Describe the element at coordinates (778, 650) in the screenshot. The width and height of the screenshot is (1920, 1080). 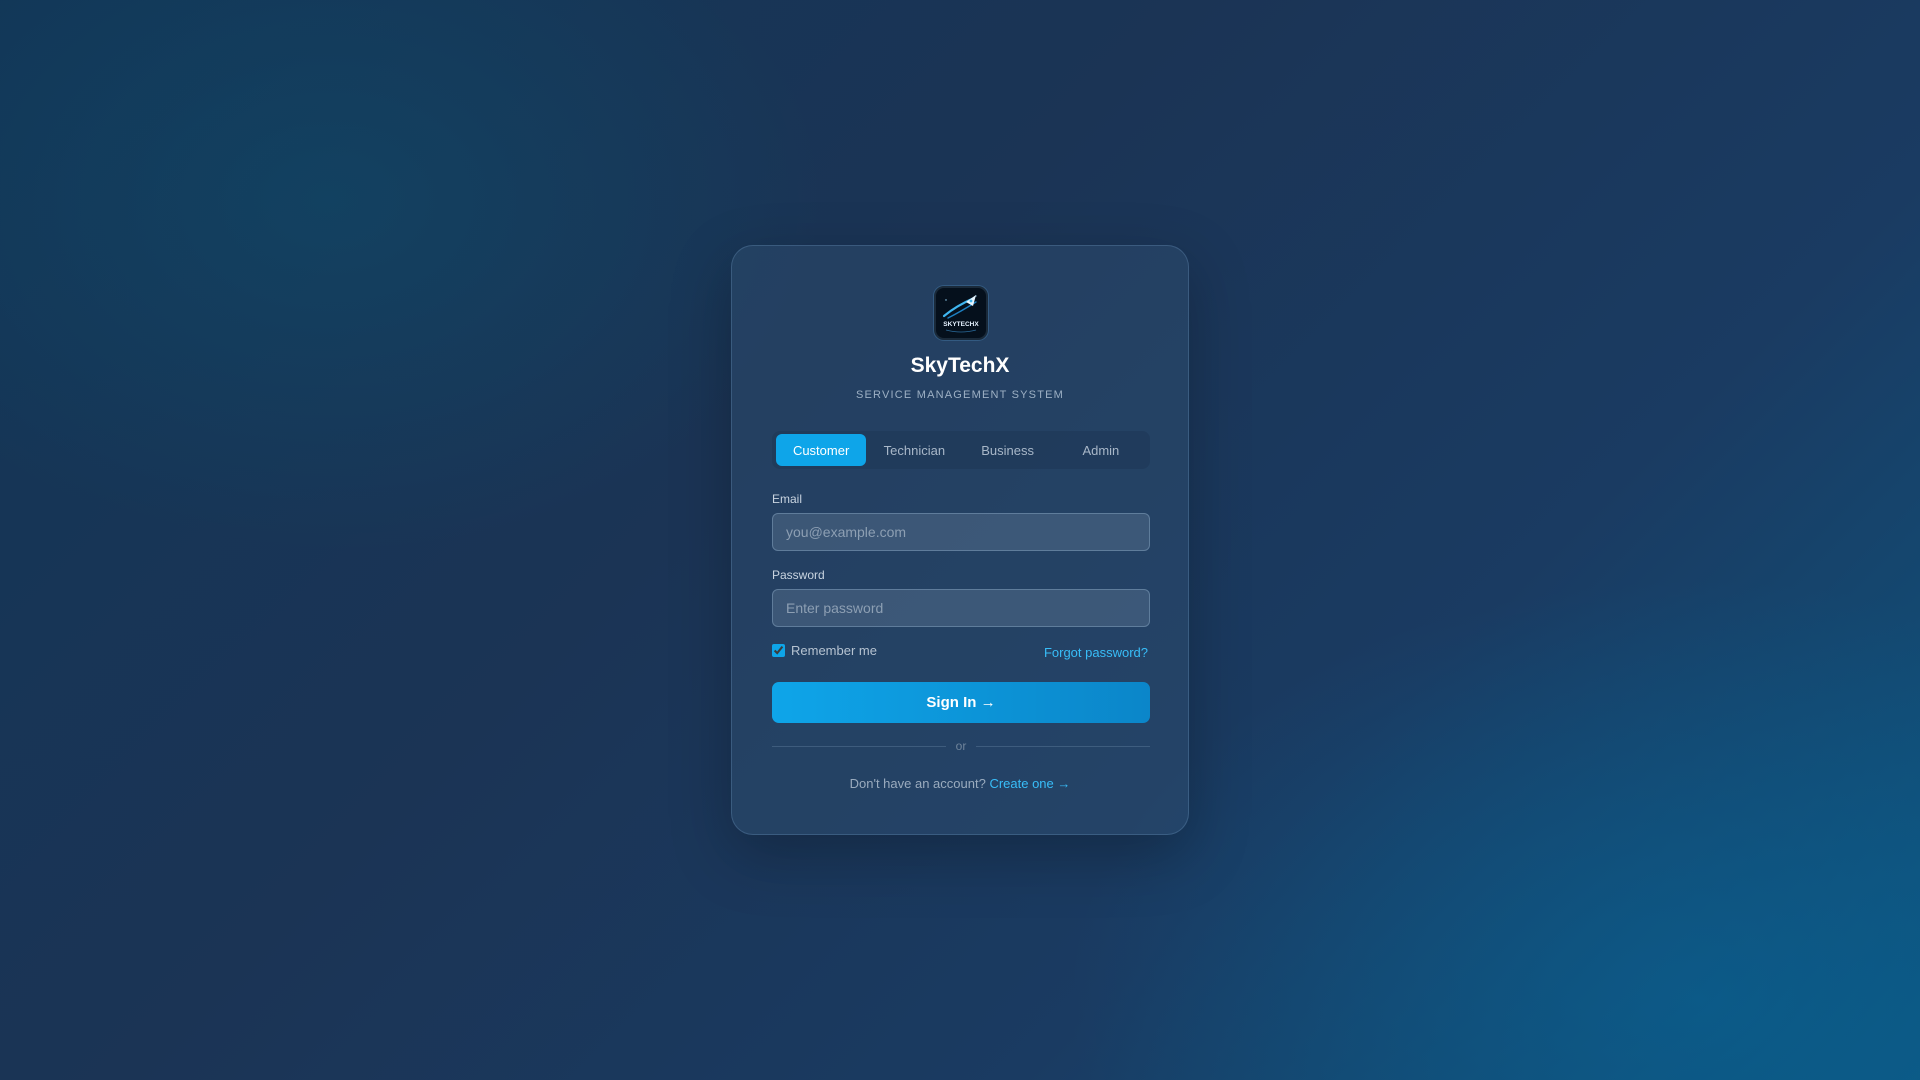
I see `remember-me-checkbox` at that location.